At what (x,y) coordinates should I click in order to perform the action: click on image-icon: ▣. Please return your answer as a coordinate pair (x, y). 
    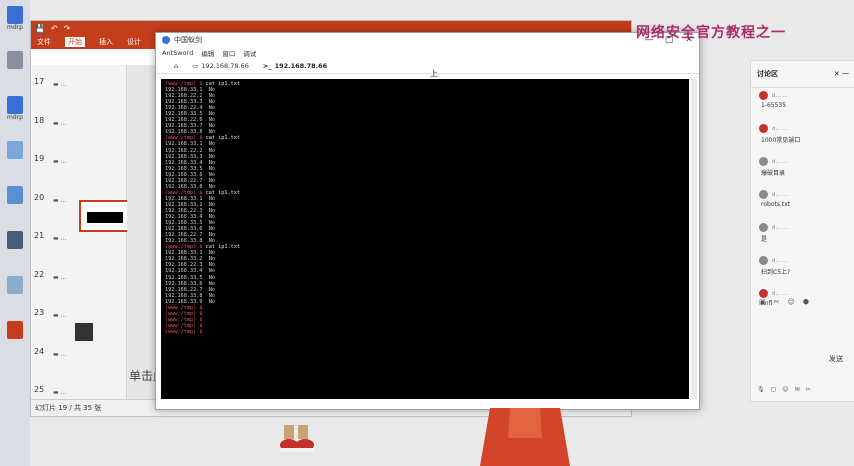
    Looking at the image, I should click on (762, 302).